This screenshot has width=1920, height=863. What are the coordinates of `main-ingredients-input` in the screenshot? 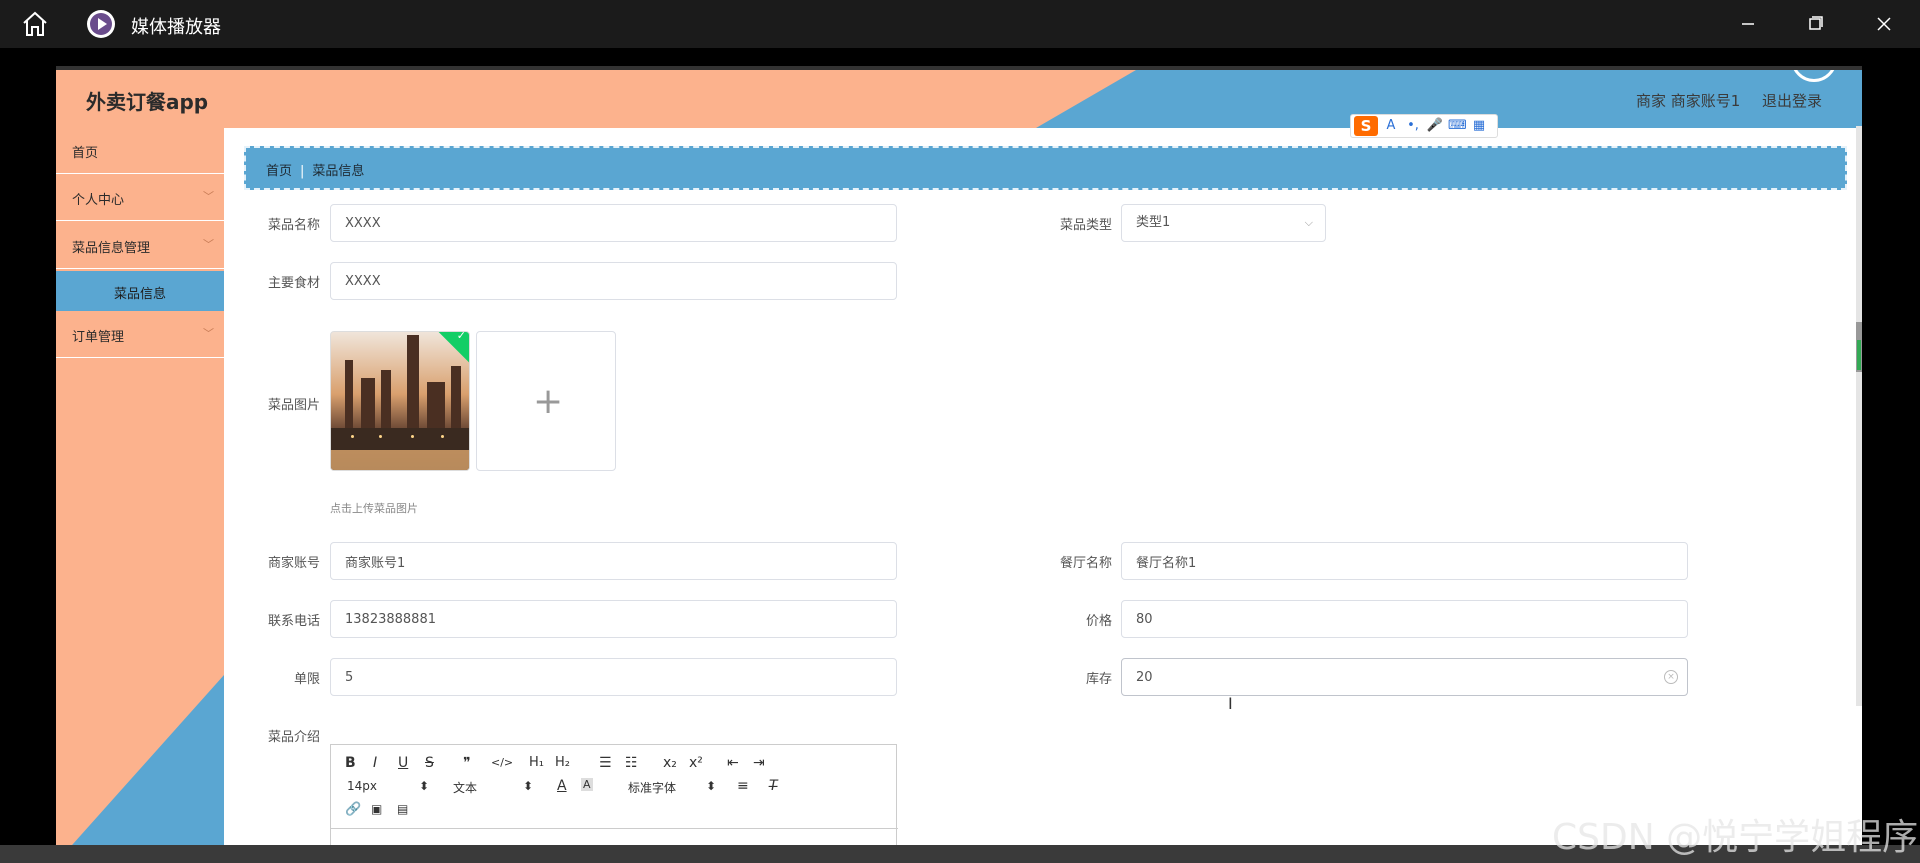 It's located at (613, 281).